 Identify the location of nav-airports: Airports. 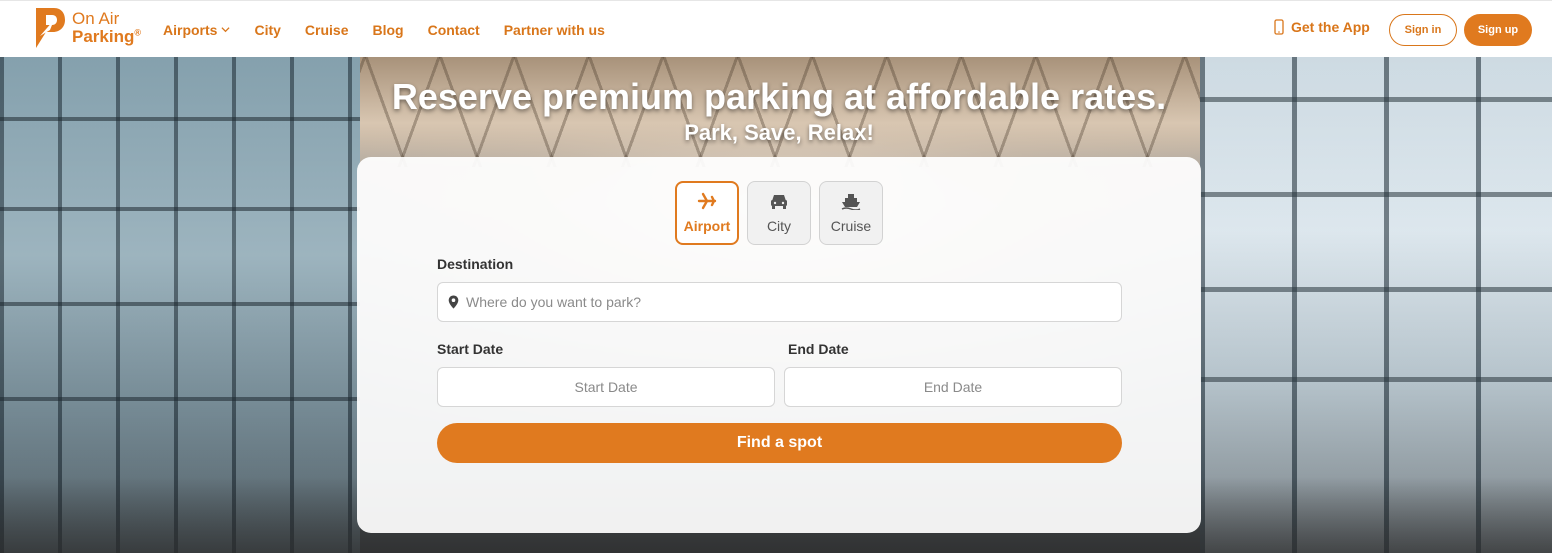
(196, 30).